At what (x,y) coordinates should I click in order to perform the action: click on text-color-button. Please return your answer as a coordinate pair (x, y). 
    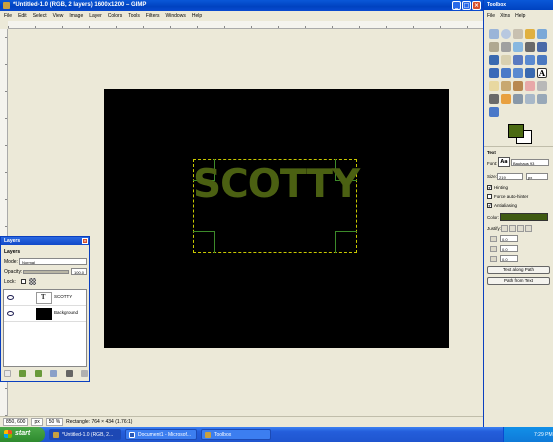
    Looking at the image, I should click on (524, 217).